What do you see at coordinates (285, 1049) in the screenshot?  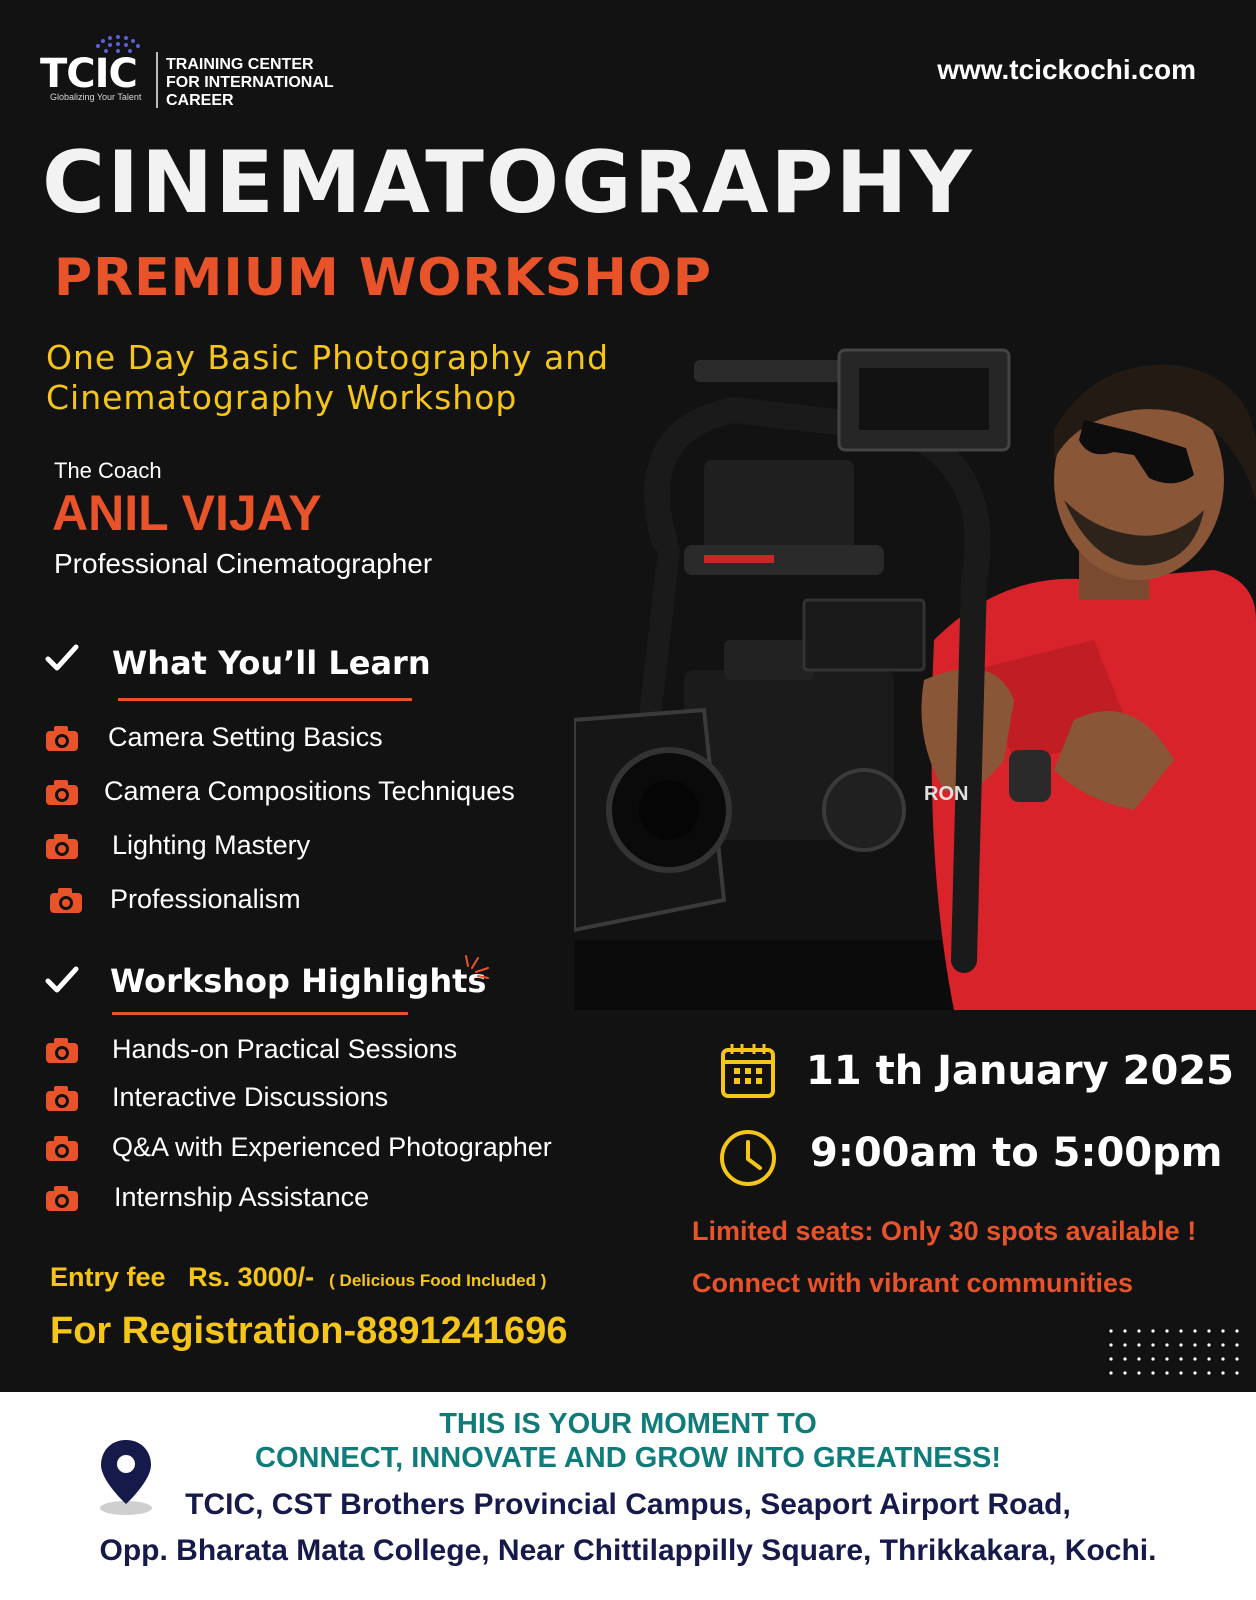 I see `highlight-item-text: Hands-on Practical Sessions` at bounding box center [285, 1049].